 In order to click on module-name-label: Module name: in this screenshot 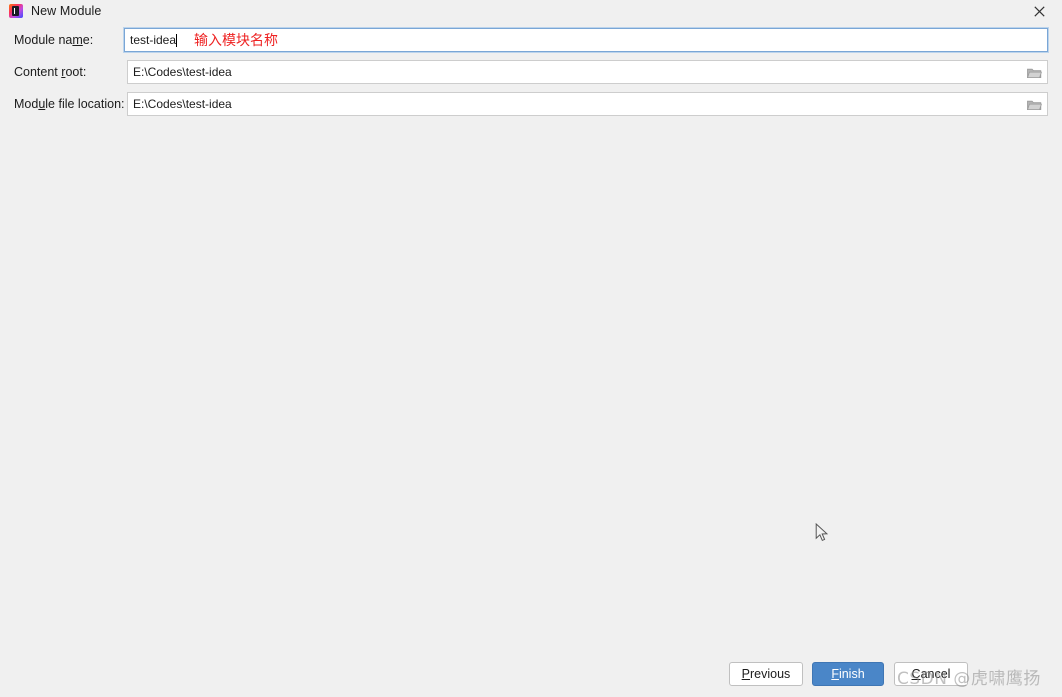, I will do `click(53, 40)`.